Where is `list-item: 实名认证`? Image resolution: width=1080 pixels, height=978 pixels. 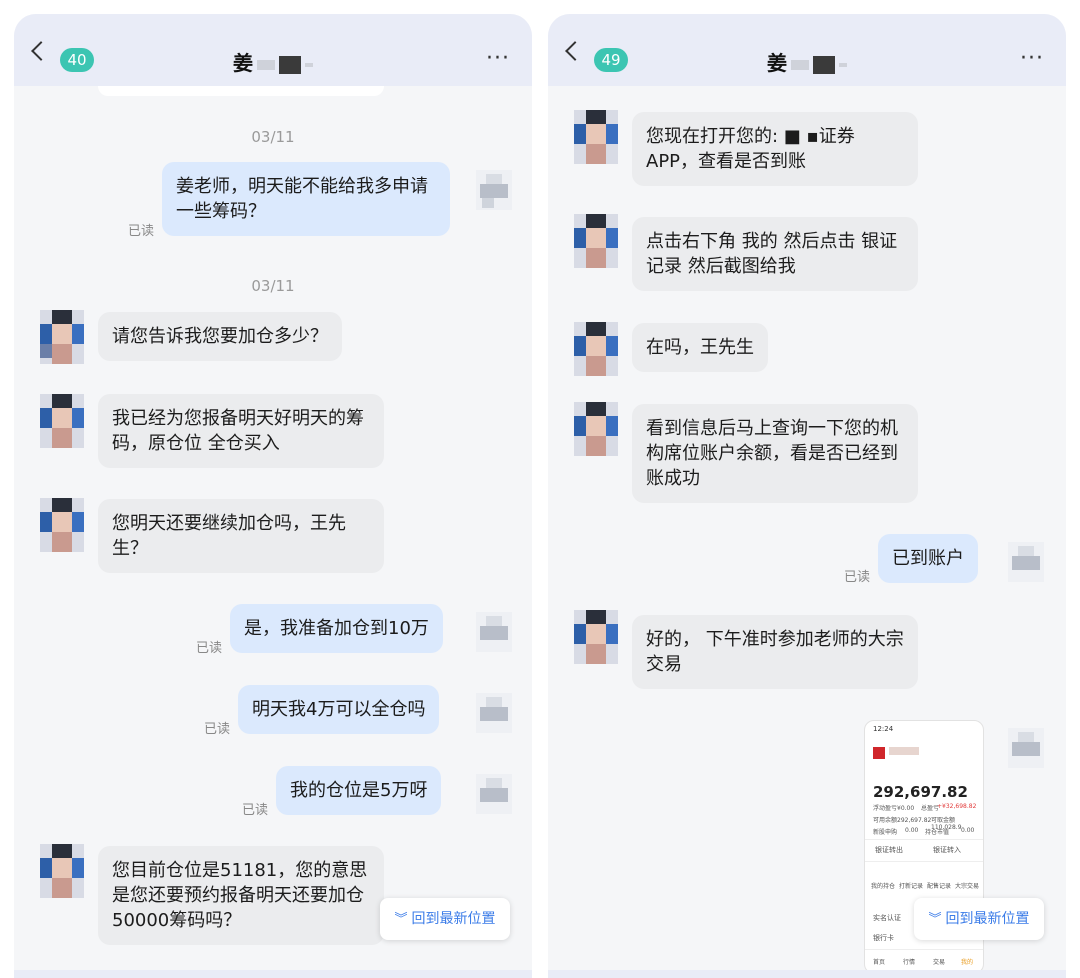 list-item: 实名认证 is located at coordinates (887, 918).